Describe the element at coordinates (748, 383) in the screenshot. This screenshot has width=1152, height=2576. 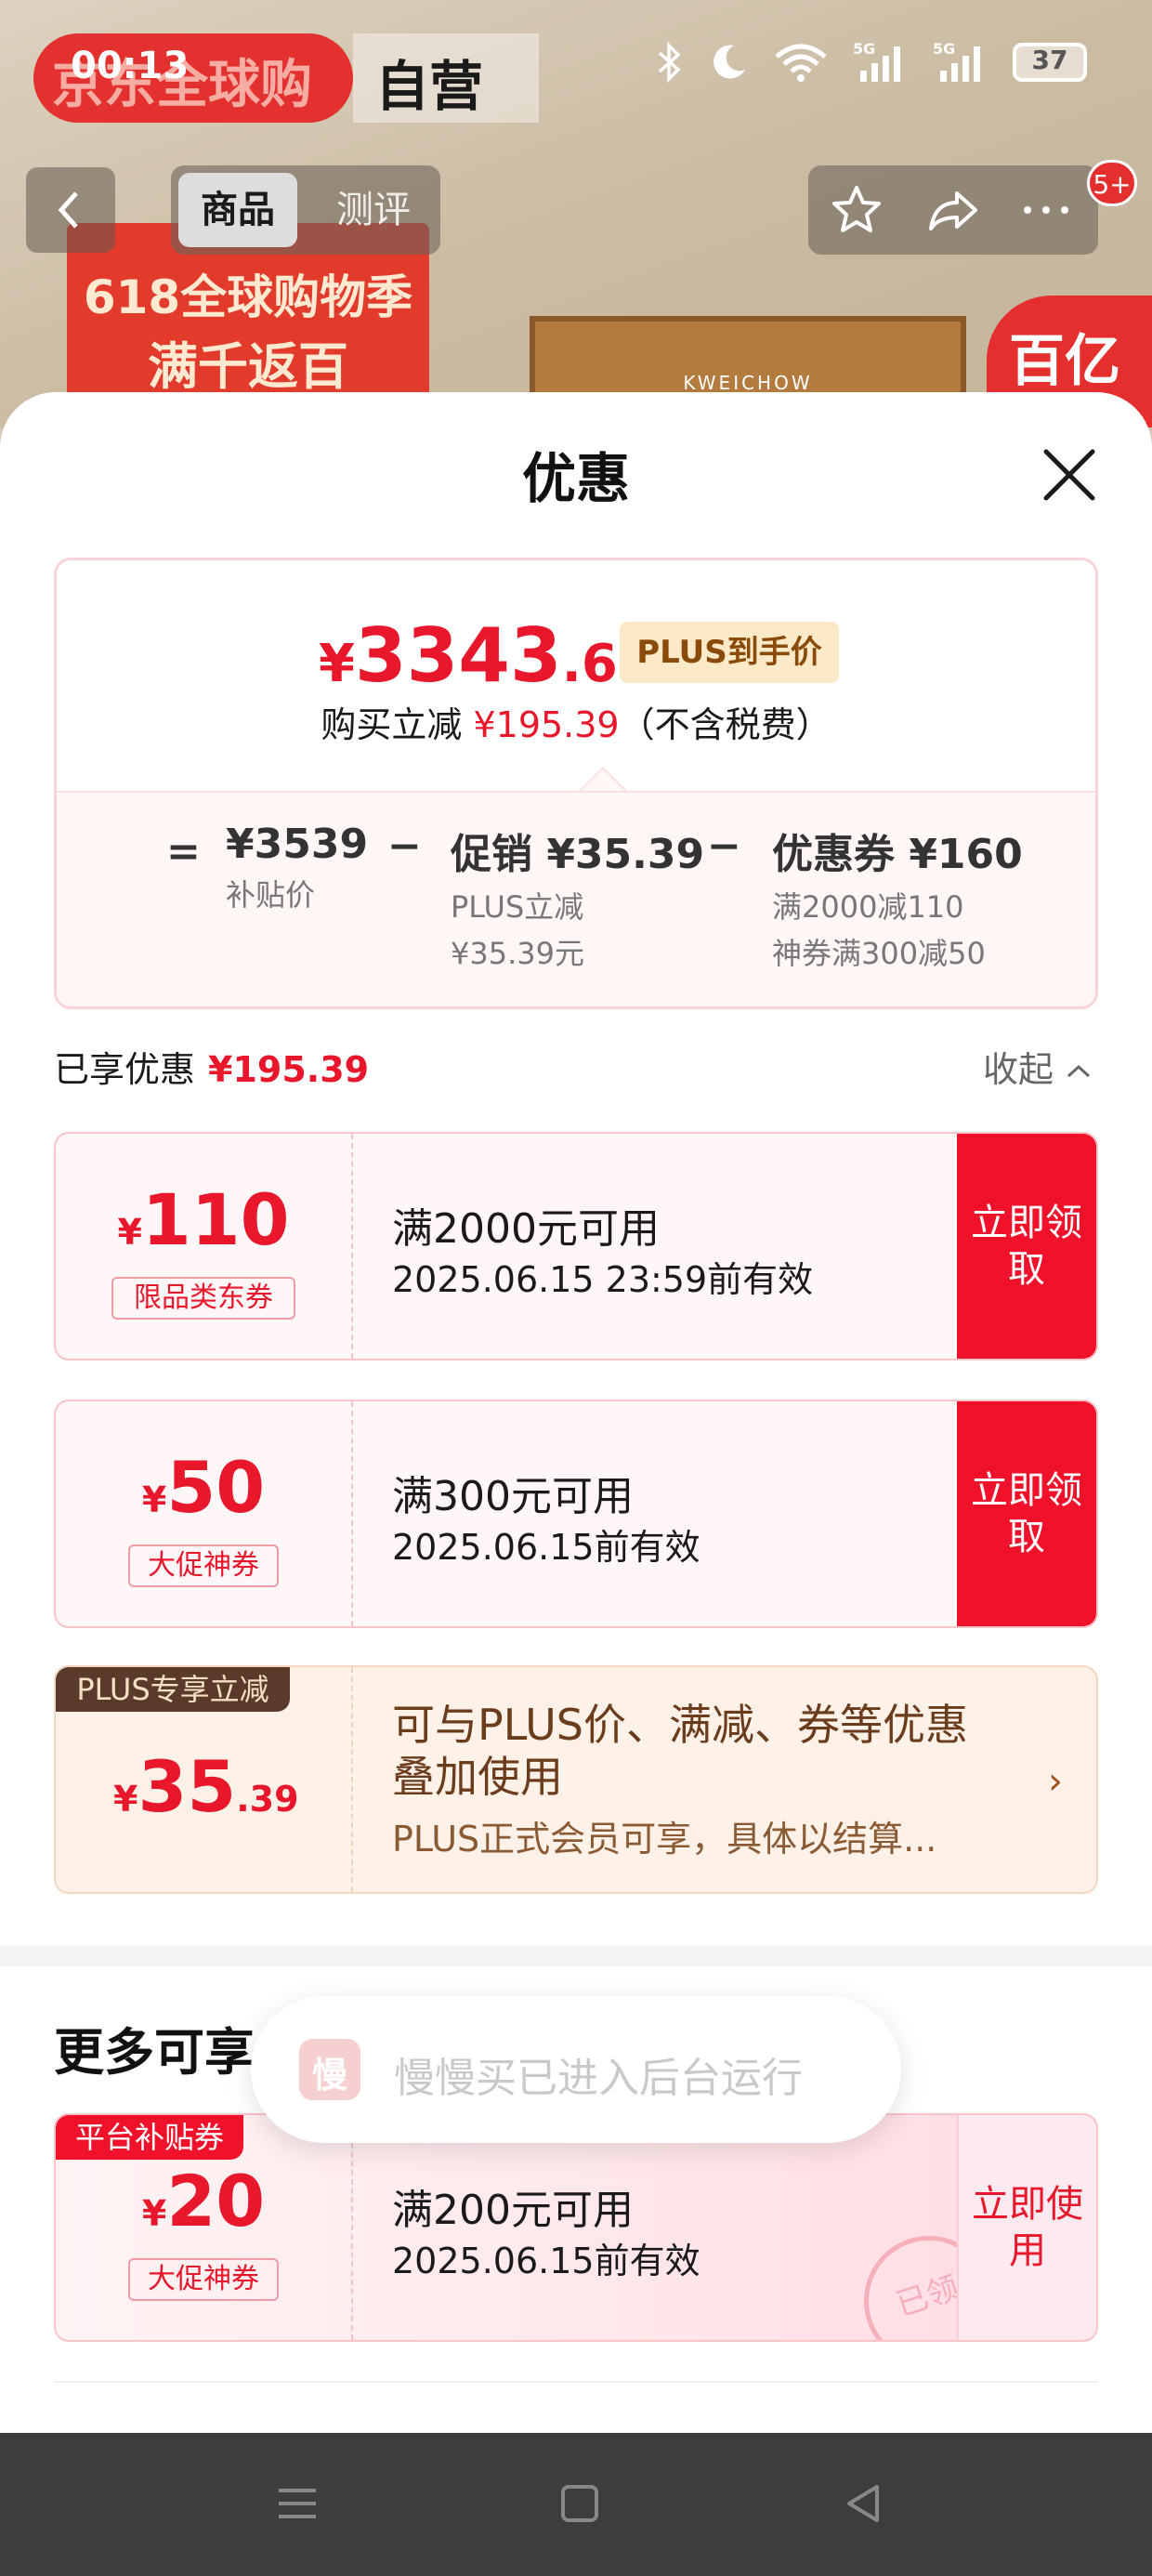
I see `box-brand: KWEICHOW` at that location.